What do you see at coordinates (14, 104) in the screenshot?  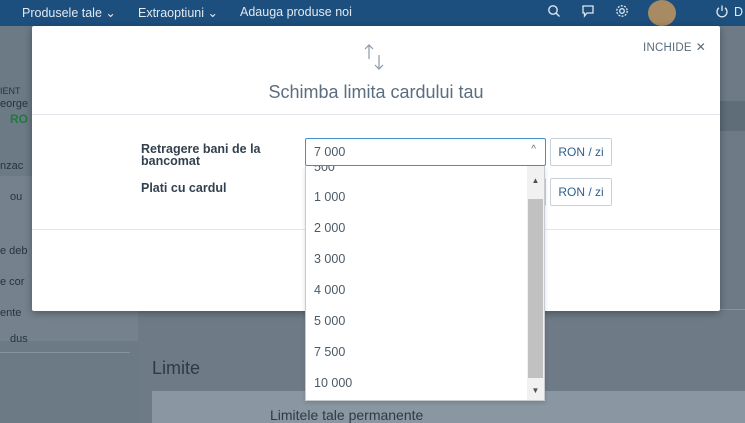 I see `sidebar-label-2: eorge` at bounding box center [14, 104].